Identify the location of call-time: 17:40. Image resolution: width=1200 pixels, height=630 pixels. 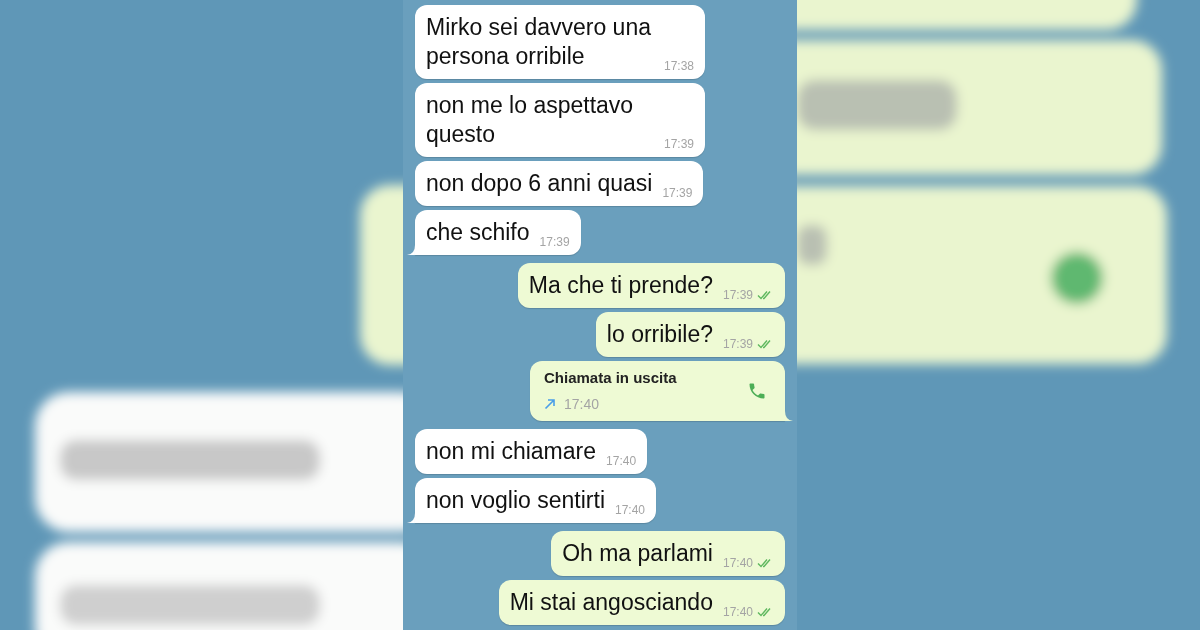
(582, 404).